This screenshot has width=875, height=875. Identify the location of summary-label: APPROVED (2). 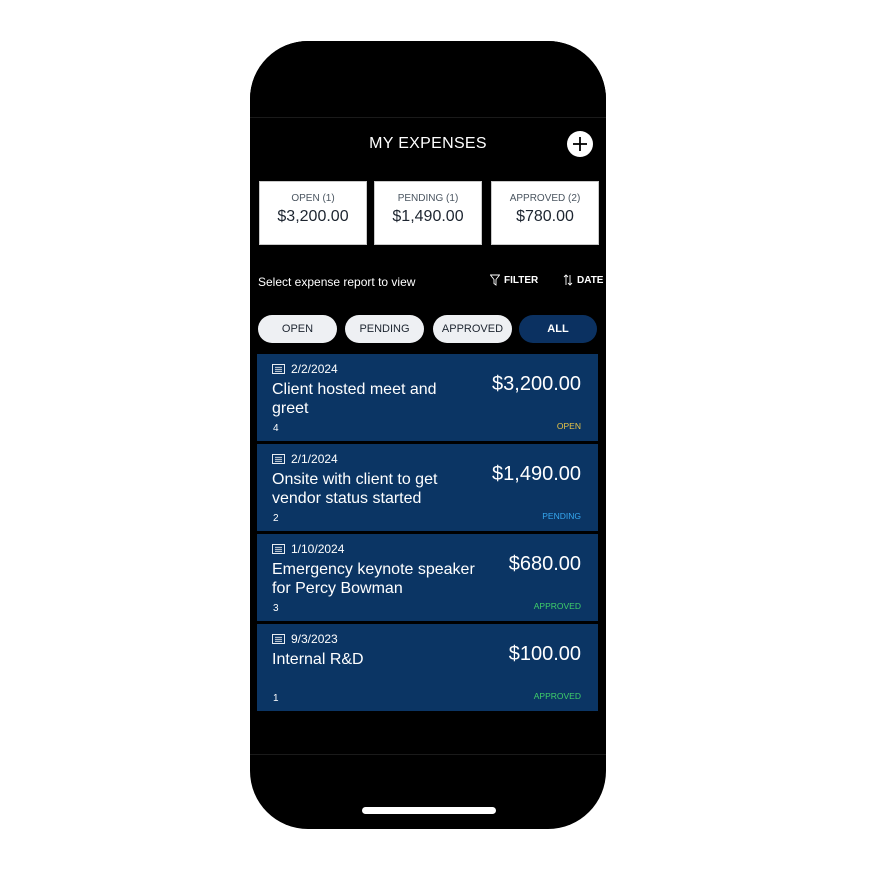
(545, 198).